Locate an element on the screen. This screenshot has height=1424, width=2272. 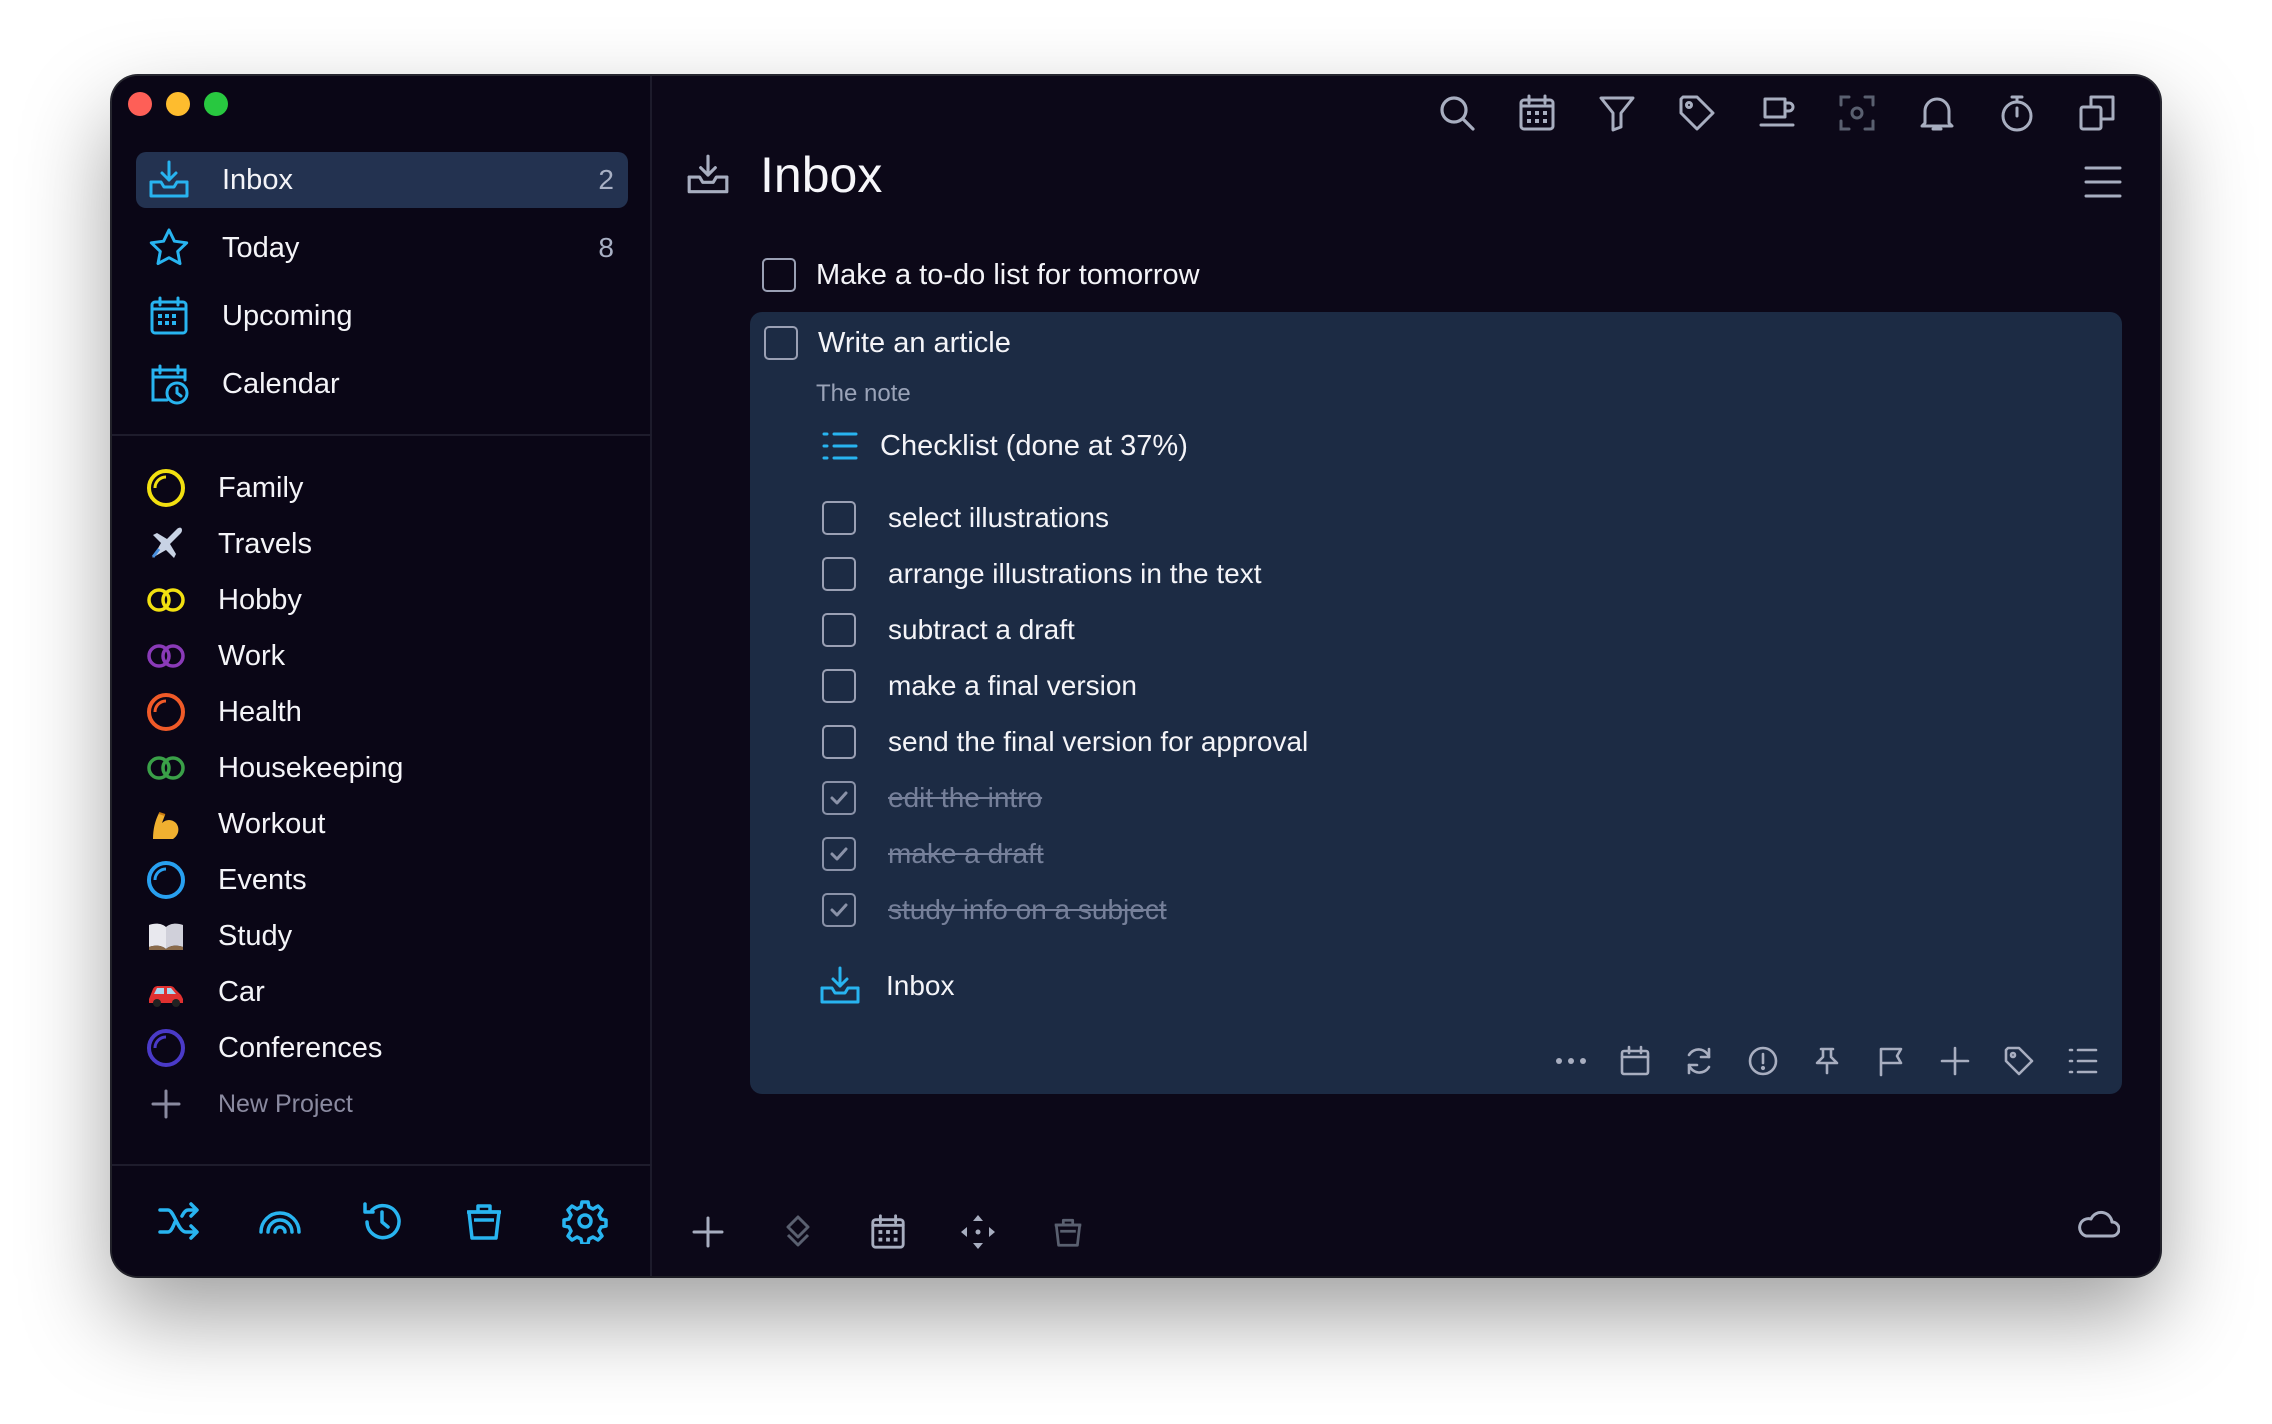
coffee-cup-icon is located at coordinates (1777, 113).